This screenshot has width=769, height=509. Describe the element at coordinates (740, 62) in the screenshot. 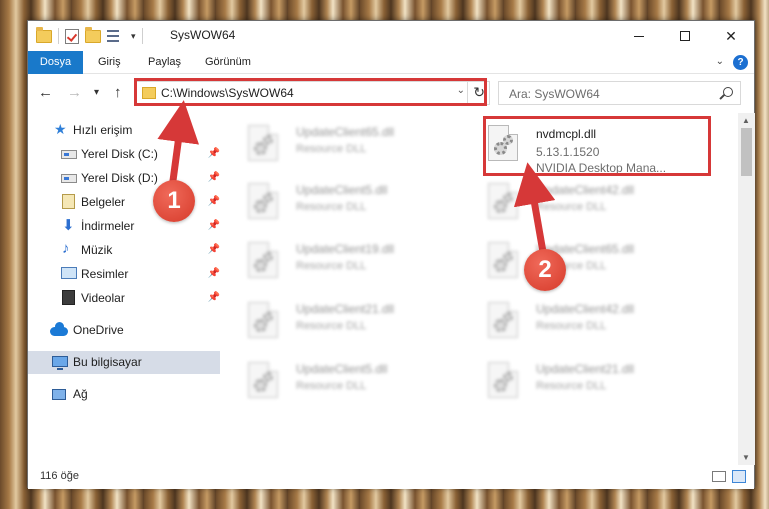

I see `help-icon: ?` at that location.